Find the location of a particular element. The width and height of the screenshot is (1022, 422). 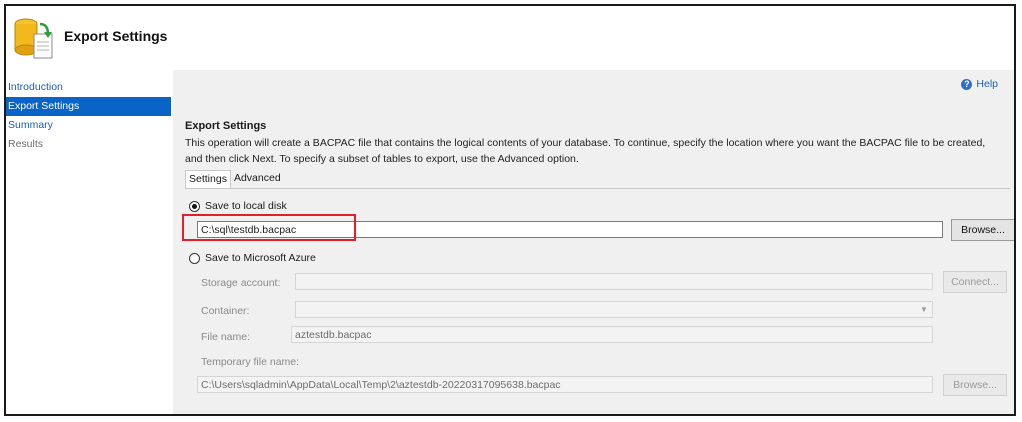

help-icon: ? is located at coordinates (967, 84).